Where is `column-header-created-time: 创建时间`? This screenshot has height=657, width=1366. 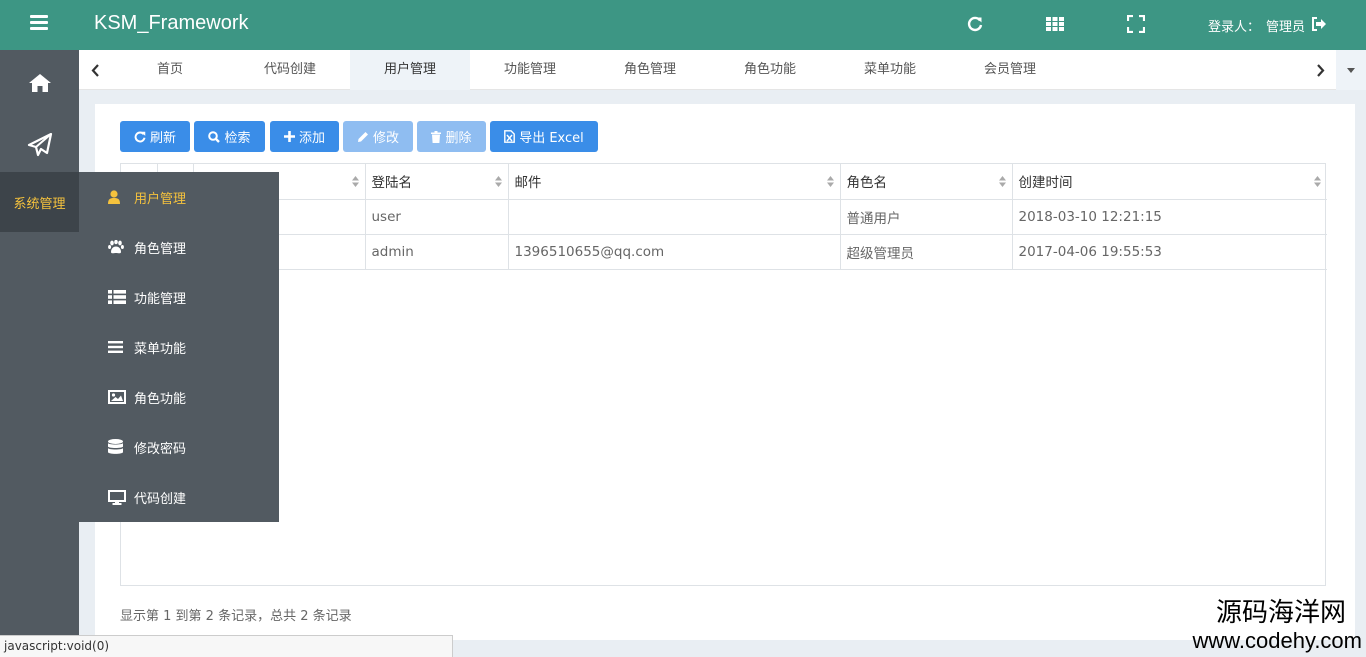 column-header-created-time: 创建时间 is located at coordinates (1169, 182).